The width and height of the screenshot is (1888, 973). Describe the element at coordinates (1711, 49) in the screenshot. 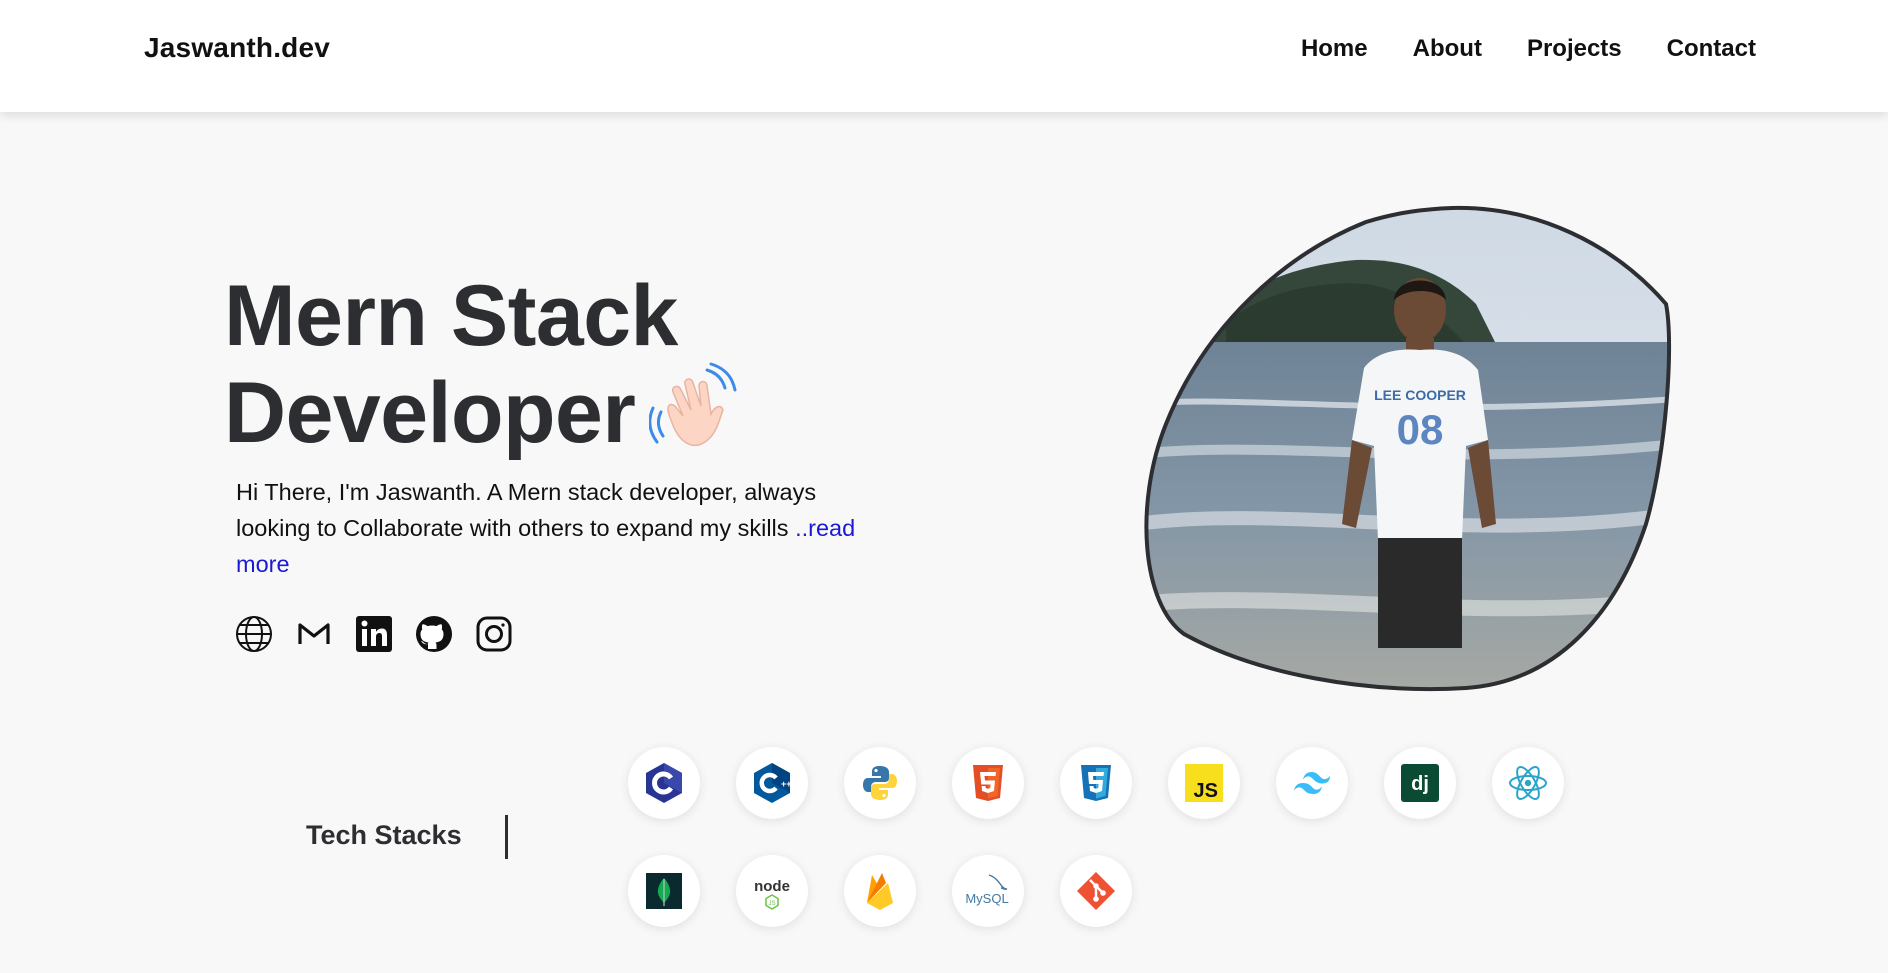

I see `nav-link-contact: Contact` at that location.